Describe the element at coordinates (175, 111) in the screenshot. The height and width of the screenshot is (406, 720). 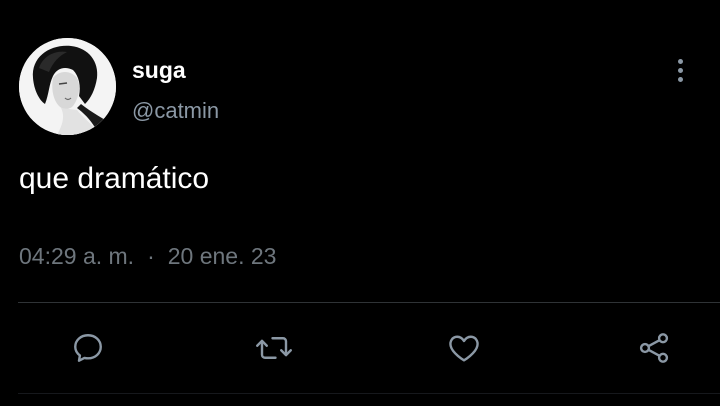
I see `user-handle: @catmin` at that location.